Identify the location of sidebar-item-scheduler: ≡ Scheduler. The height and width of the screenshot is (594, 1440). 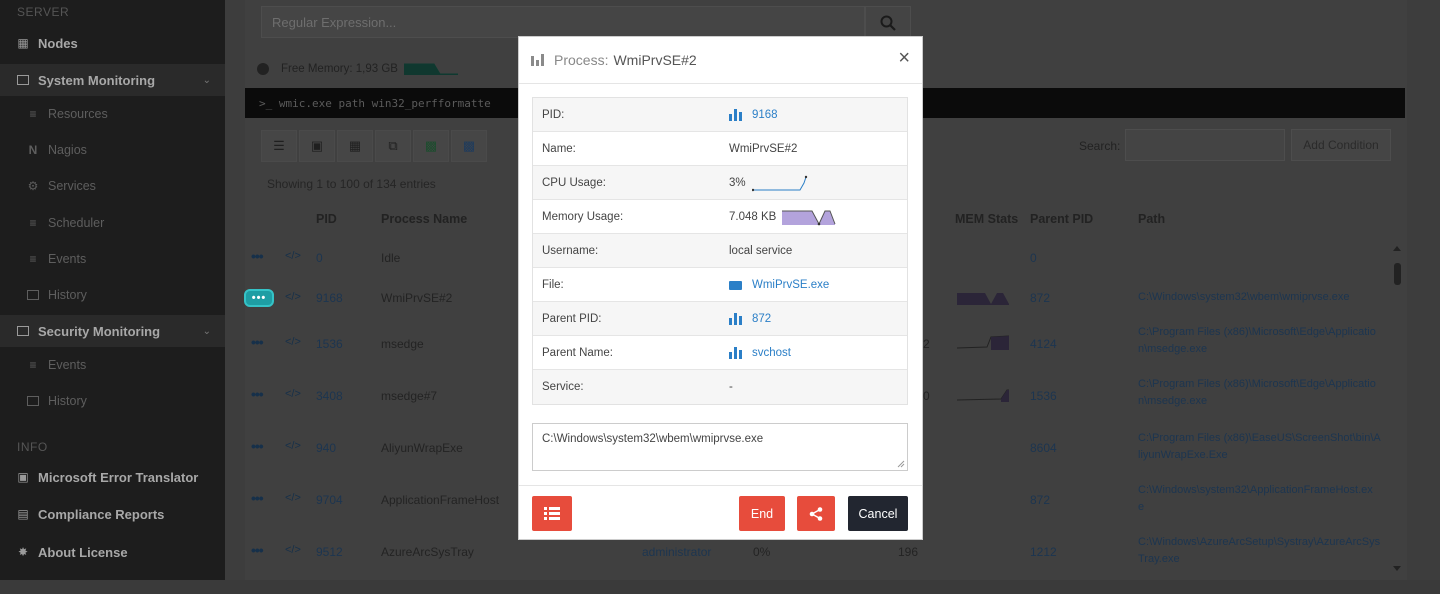
(112, 223).